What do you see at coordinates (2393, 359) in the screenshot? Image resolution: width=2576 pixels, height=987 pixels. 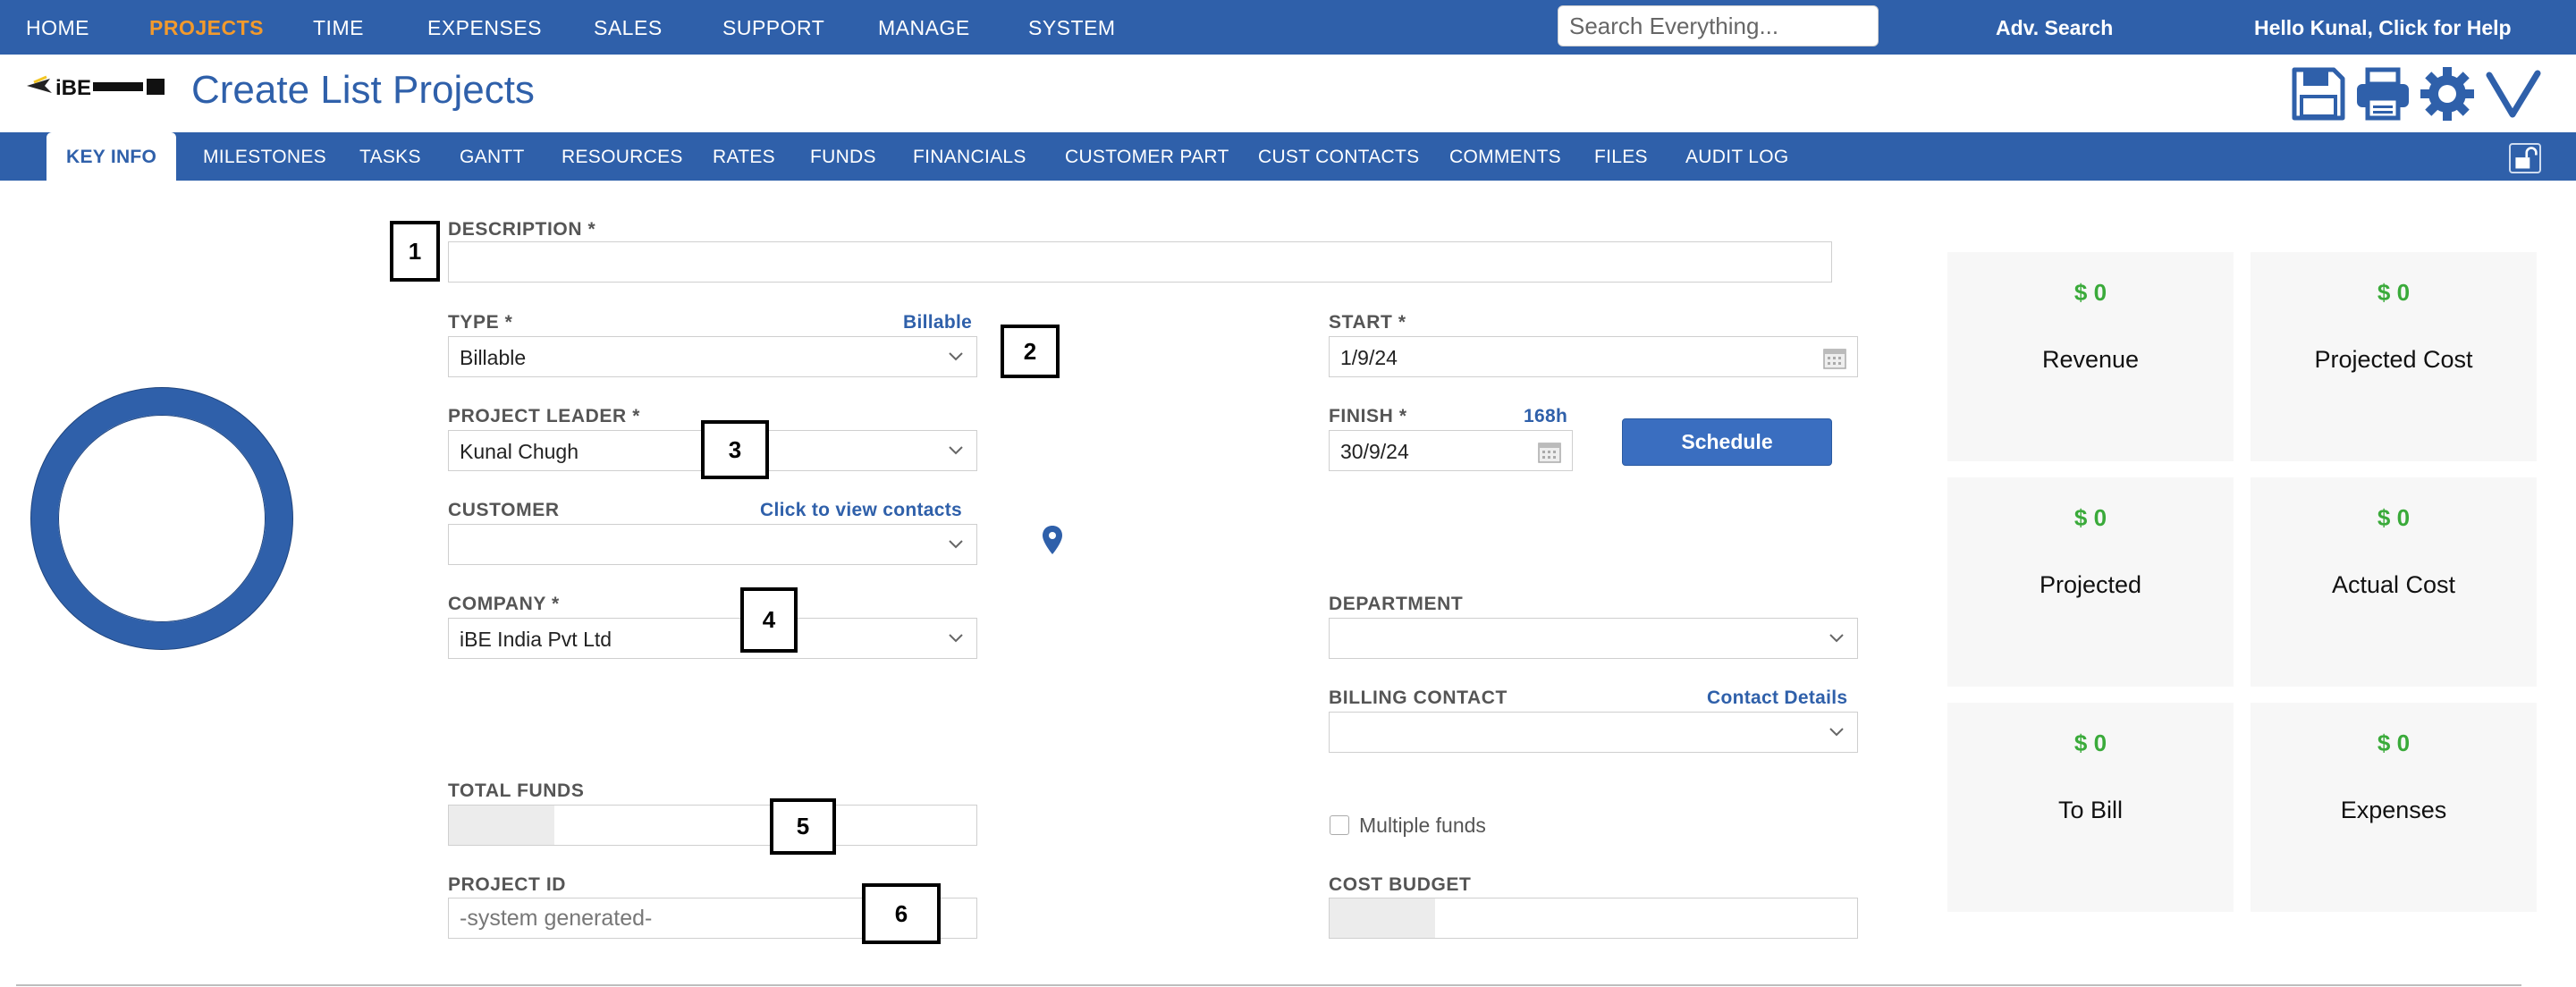 I see `projected-cost-caption: Projected Cost` at bounding box center [2393, 359].